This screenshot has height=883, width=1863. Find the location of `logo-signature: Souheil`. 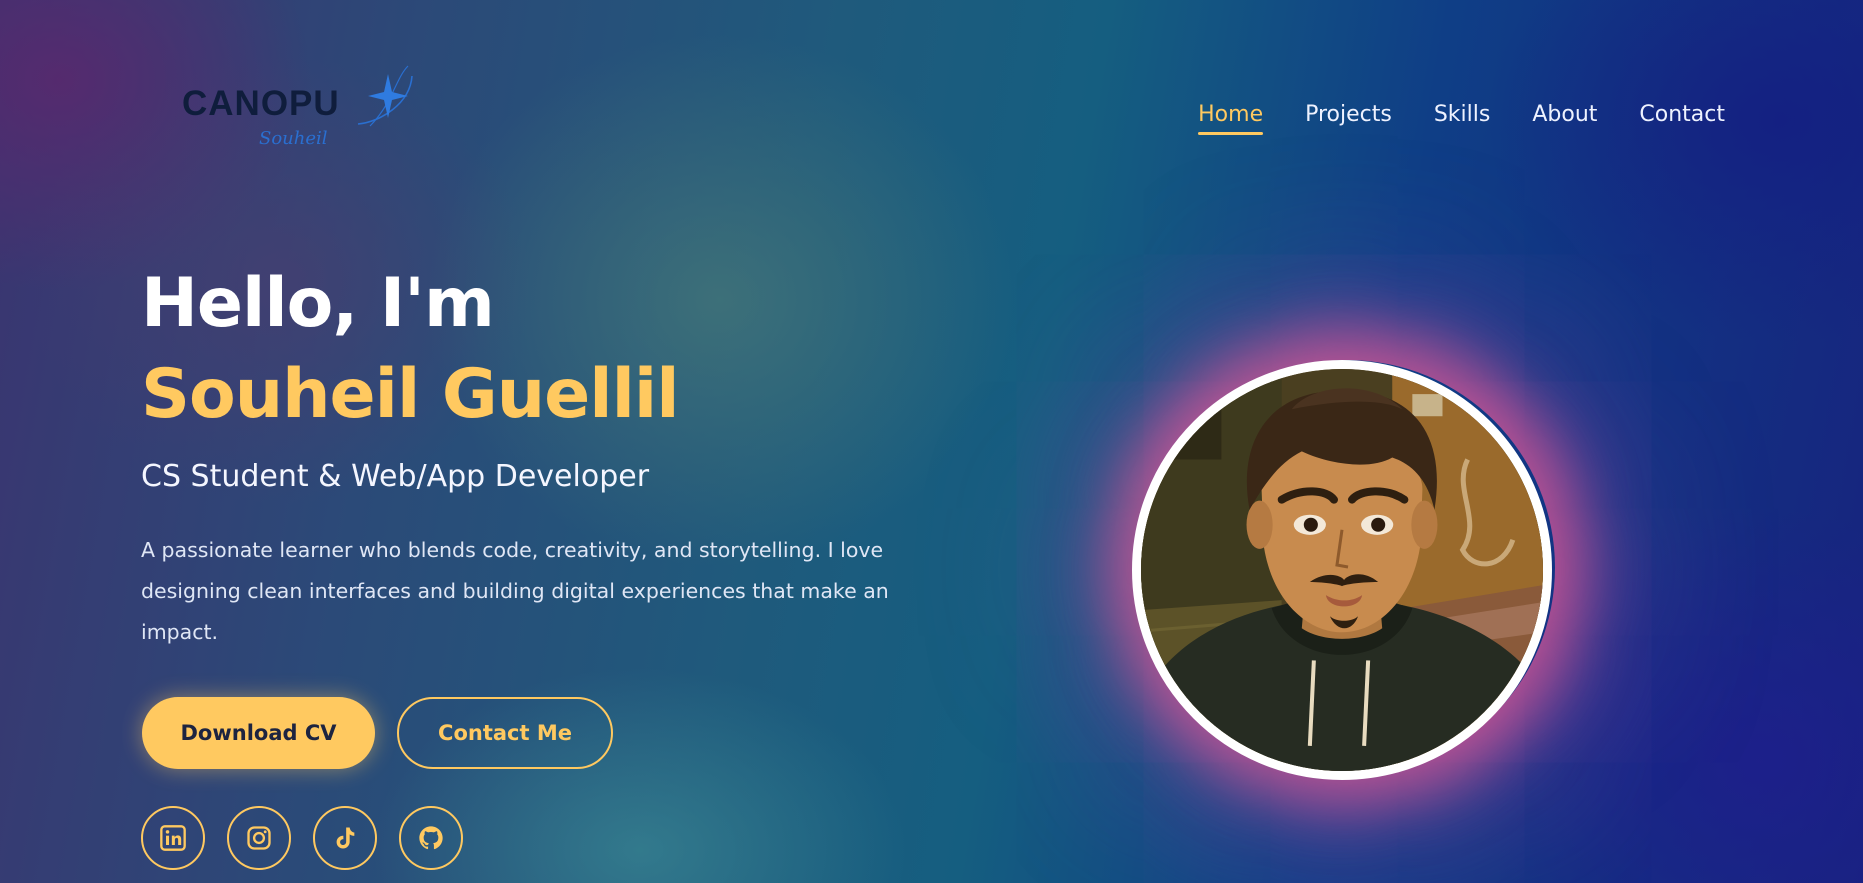

logo-signature: Souheil is located at coordinates (293, 138).